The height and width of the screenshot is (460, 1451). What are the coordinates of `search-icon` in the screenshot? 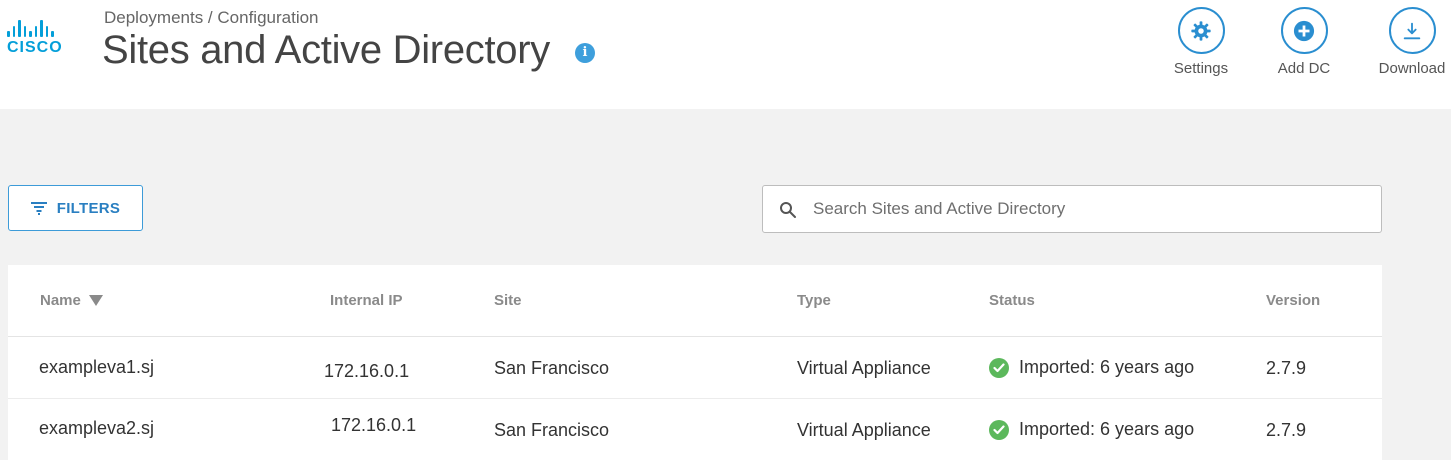 It's located at (788, 210).